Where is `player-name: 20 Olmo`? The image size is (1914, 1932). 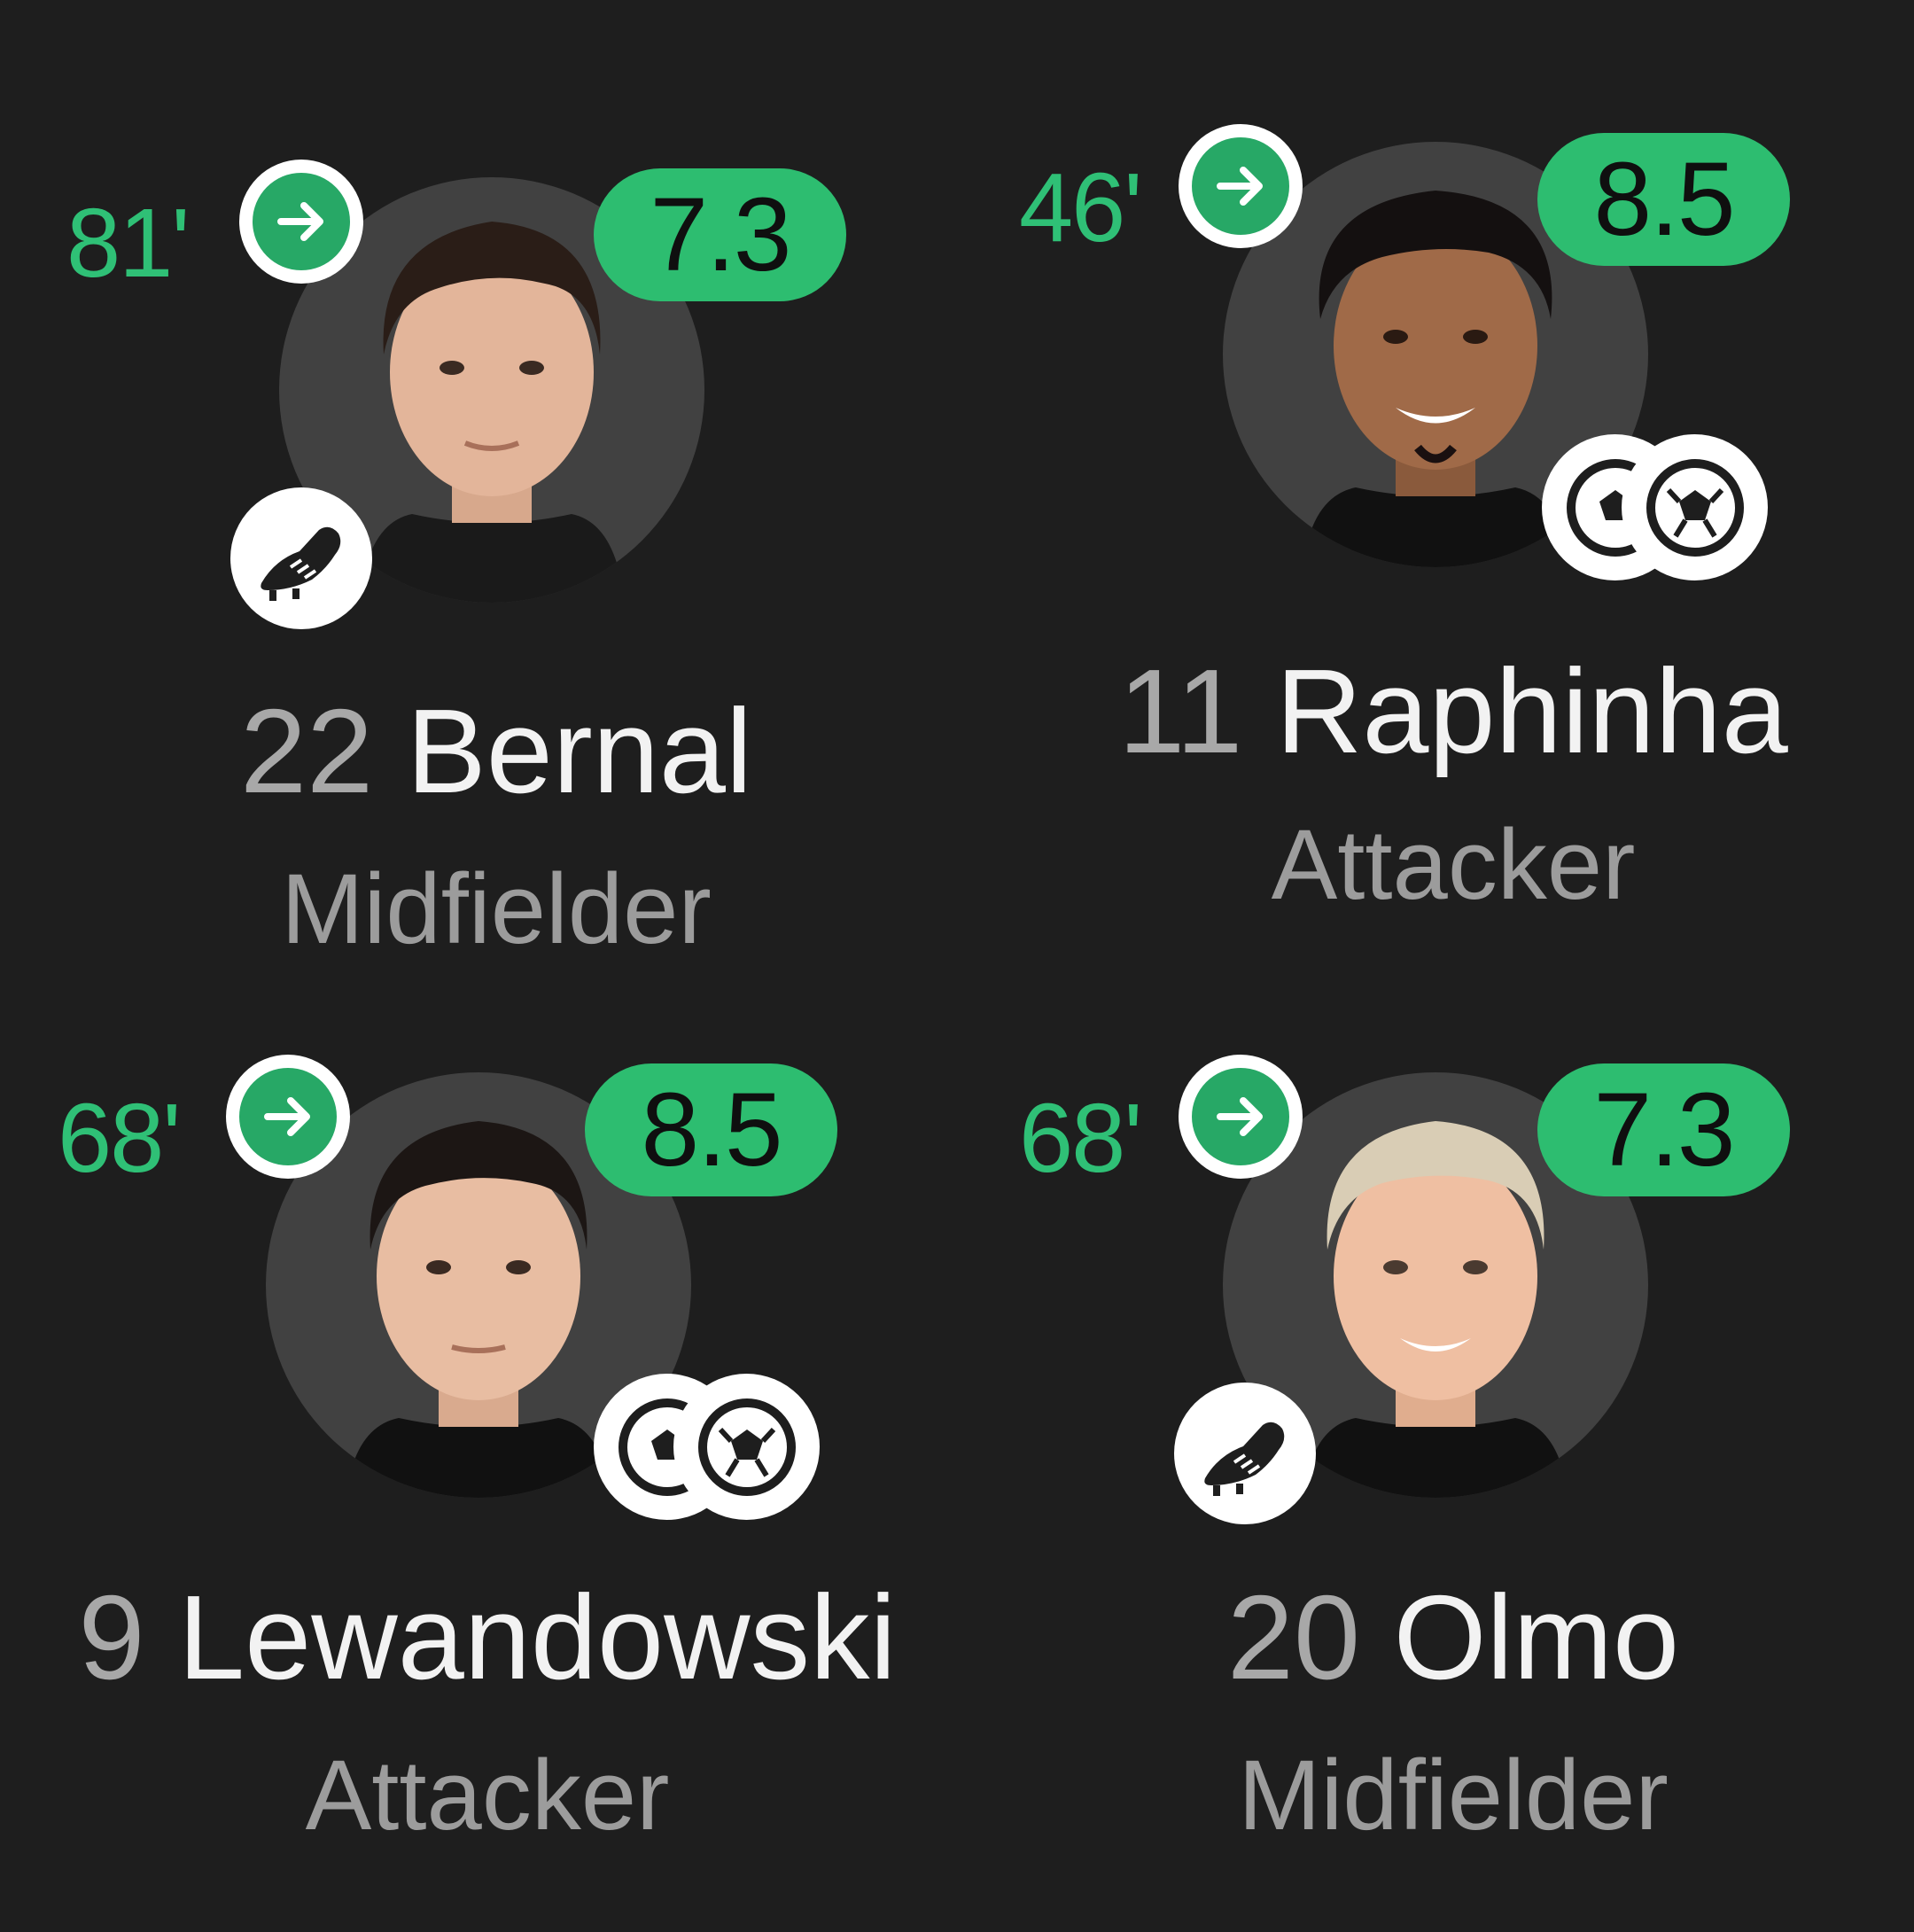
player-name: 20 Olmo is located at coordinates (1453, 1638).